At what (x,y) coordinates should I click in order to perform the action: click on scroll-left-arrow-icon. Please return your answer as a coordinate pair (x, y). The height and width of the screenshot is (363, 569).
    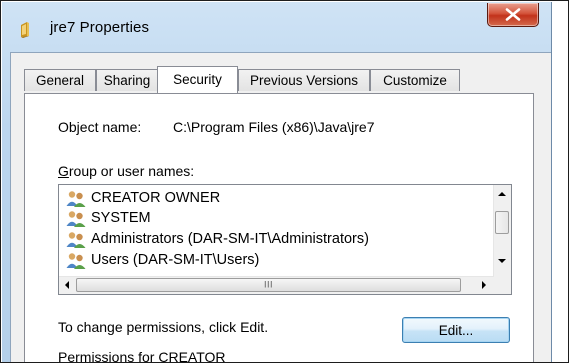
    Looking at the image, I should click on (67, 285).